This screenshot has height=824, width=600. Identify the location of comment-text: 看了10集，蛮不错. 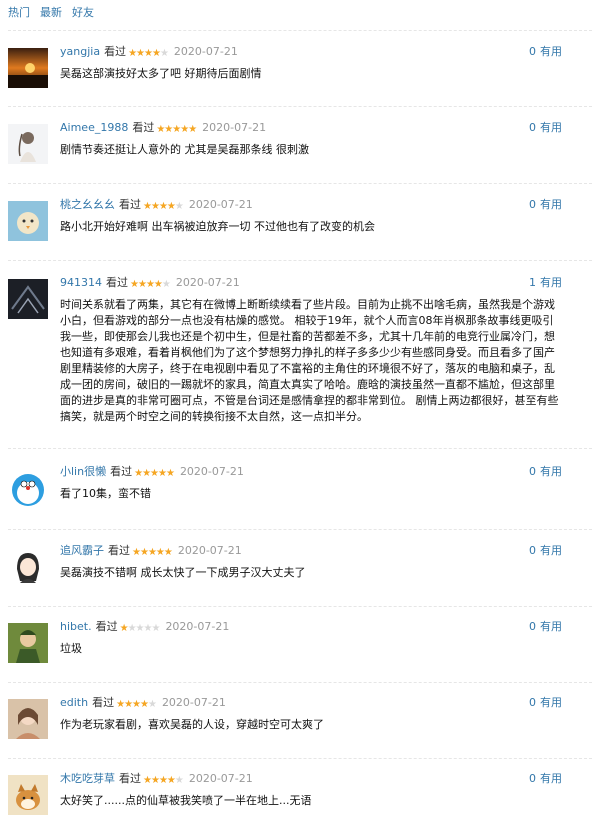
(105, 493).